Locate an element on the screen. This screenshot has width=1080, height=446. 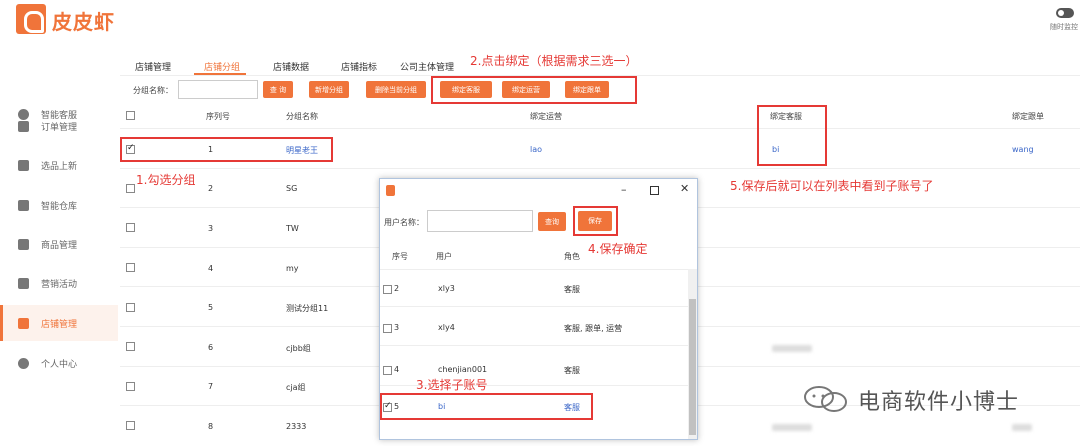
save-button: 保存 is located at coordinates (595, 221).